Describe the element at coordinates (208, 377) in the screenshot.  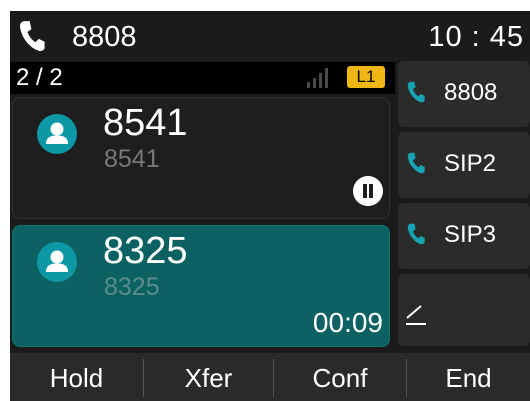
I see `transfer-button: Xfer` at that location.